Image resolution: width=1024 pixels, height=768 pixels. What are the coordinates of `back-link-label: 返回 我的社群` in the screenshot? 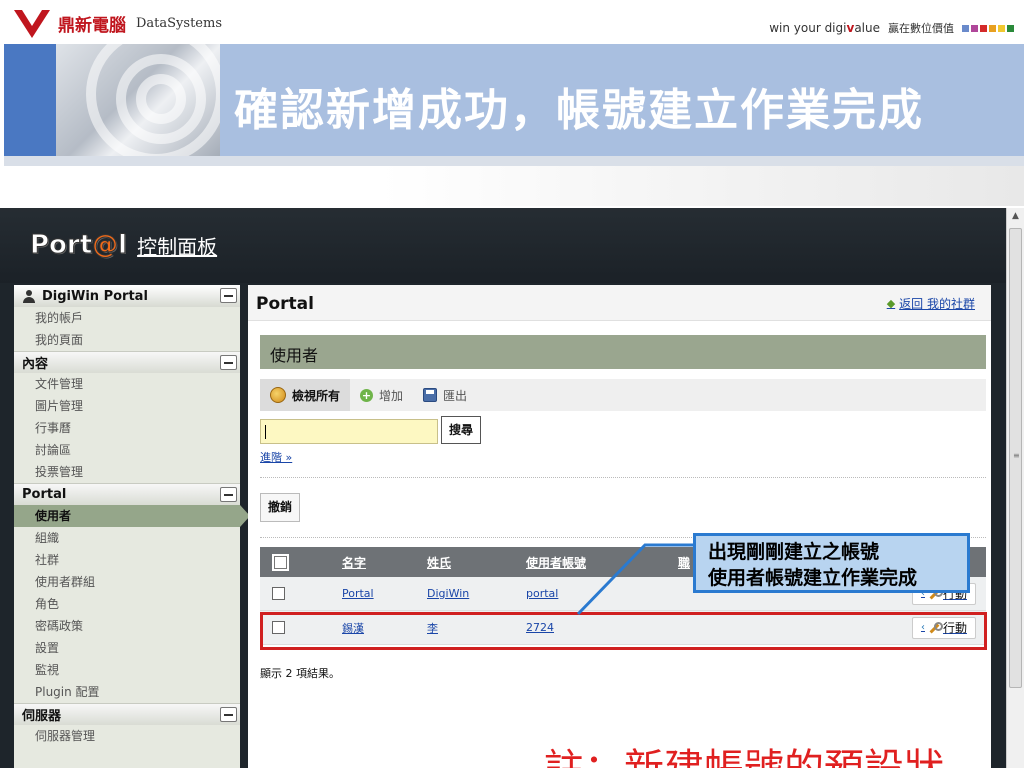 It's located at (937, 304).